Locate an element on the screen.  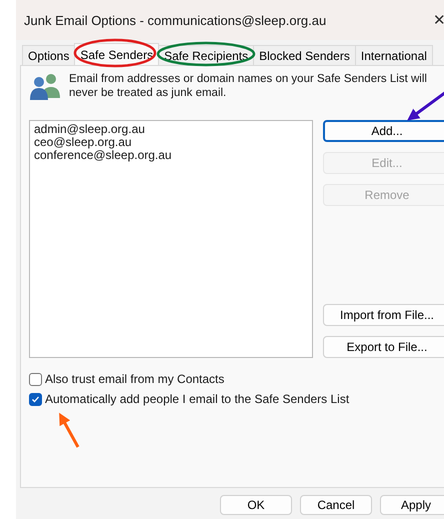
close-button: ✕ is located at coordinates (436, 20).